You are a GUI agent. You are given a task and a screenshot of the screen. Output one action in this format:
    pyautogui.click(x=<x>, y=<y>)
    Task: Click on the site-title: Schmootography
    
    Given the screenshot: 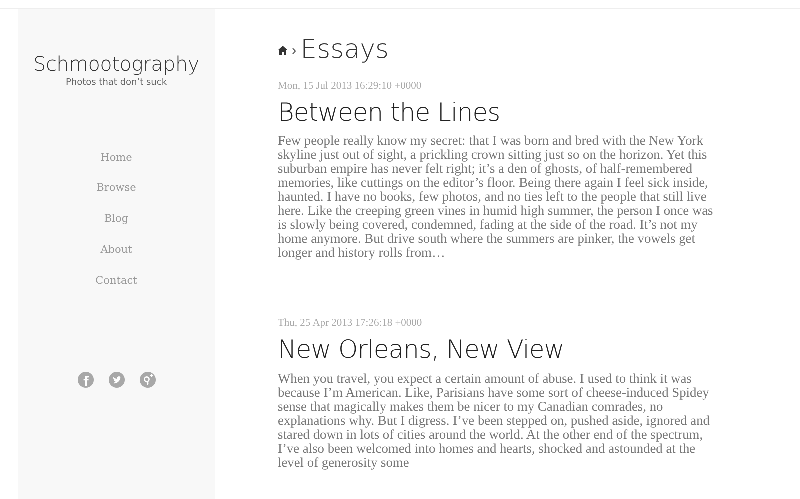 What is the action you would take?
    pyautogui.click(x=117, y=64)
    